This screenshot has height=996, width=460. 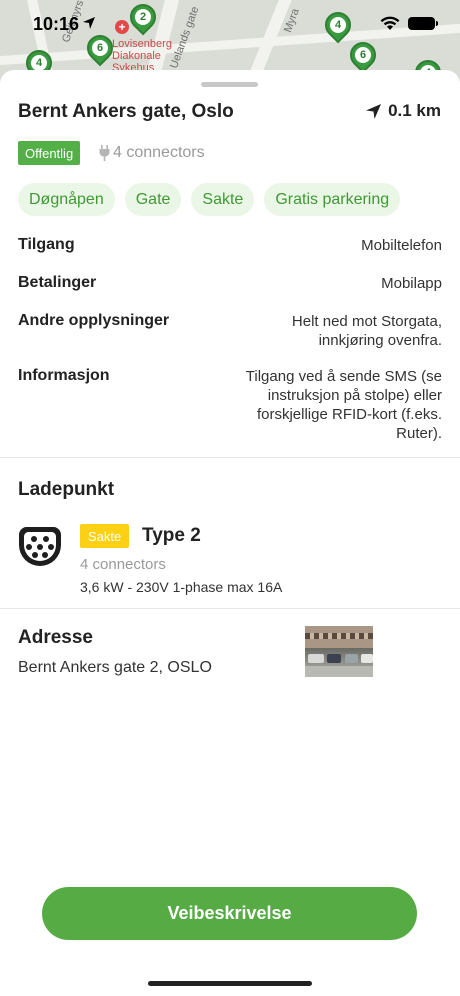 I want to click on navigation-arrow-icon, so click(x=374, y=111).